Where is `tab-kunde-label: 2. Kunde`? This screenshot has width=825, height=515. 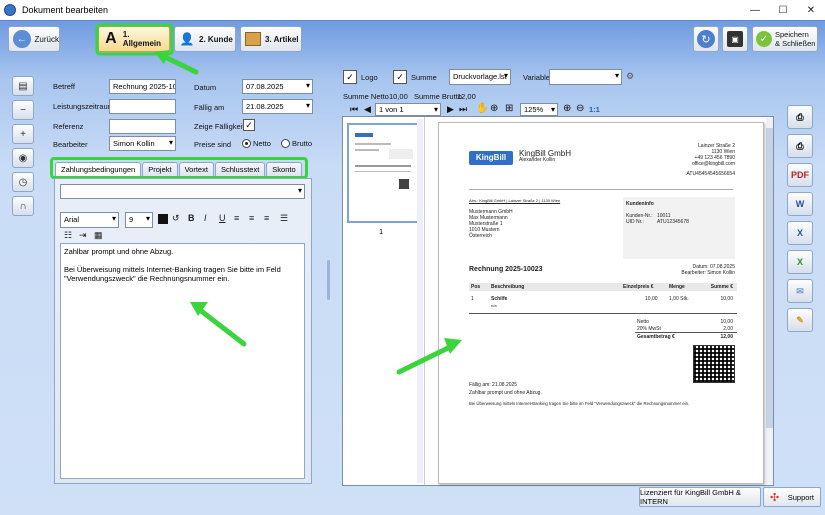
tab-kunde-label: 2. Kunde is located at coordinates (216, 39).